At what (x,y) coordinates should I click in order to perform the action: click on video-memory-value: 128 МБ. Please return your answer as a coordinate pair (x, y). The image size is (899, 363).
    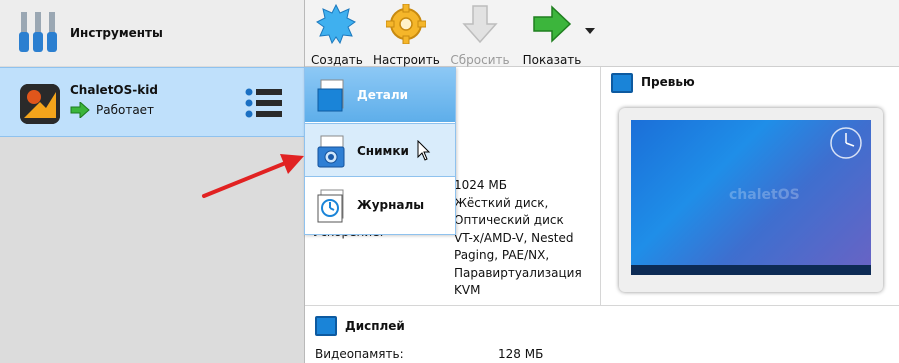
    Looking at the image, I should click on (521, 354).